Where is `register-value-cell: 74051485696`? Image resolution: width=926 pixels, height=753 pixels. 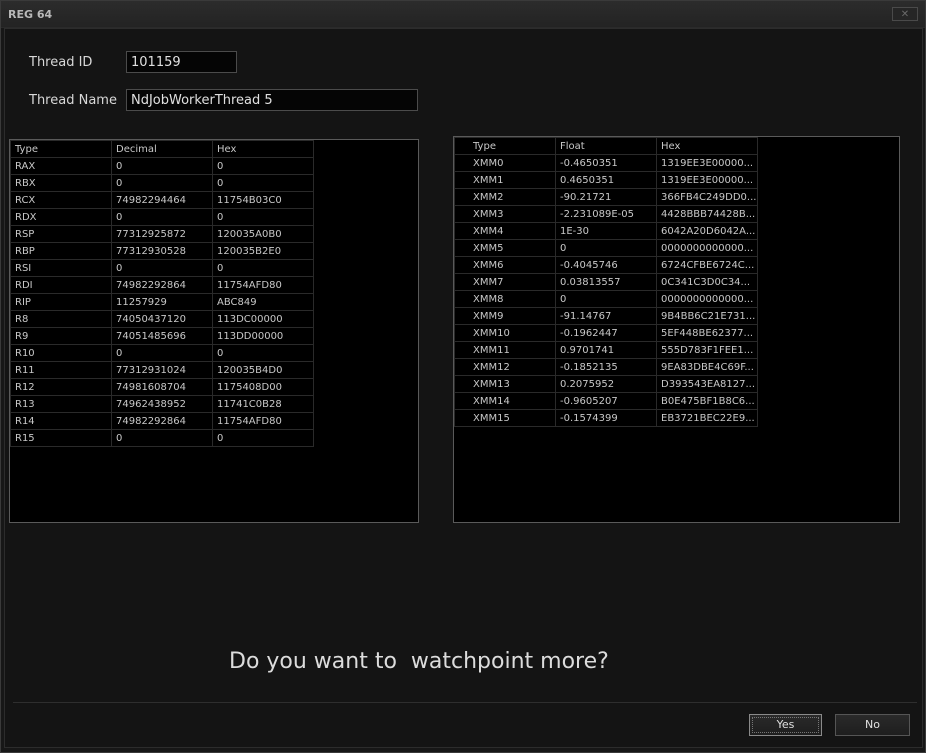
register-value-cell: 74051485696 is located at coordinates (162, 336).